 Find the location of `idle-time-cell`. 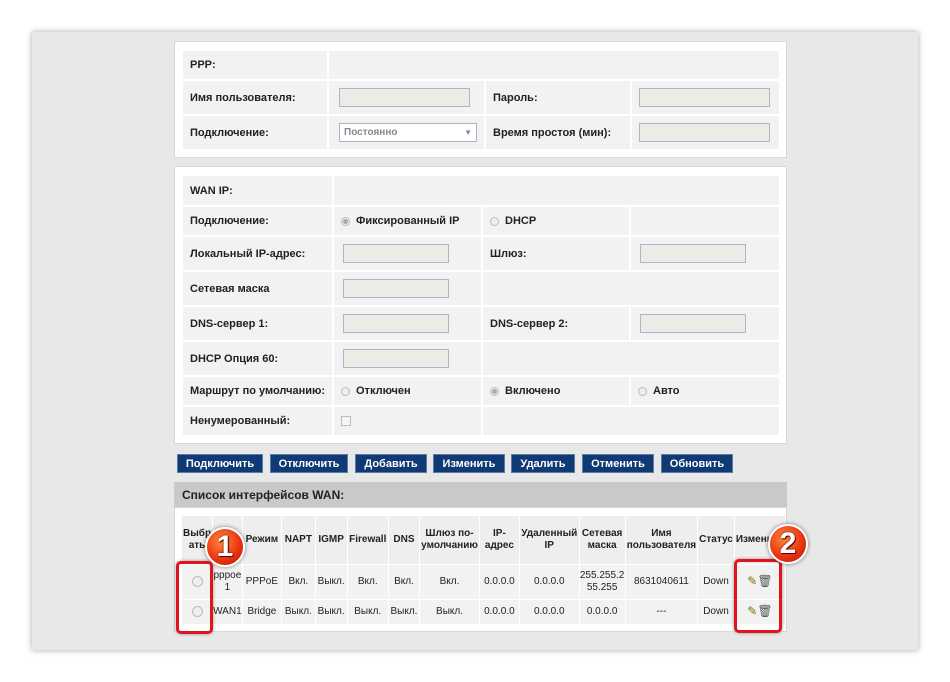

idle-time-cell is located at coordinates (705, 132).